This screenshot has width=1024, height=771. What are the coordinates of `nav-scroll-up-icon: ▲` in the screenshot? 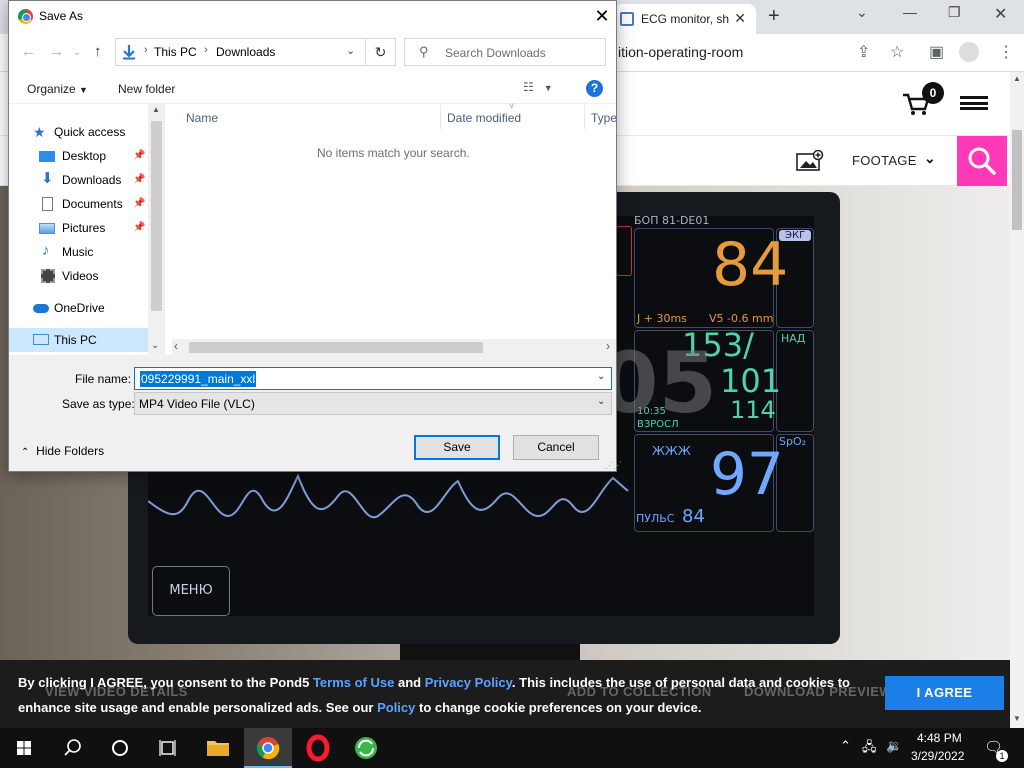 It's located at (156, 109).